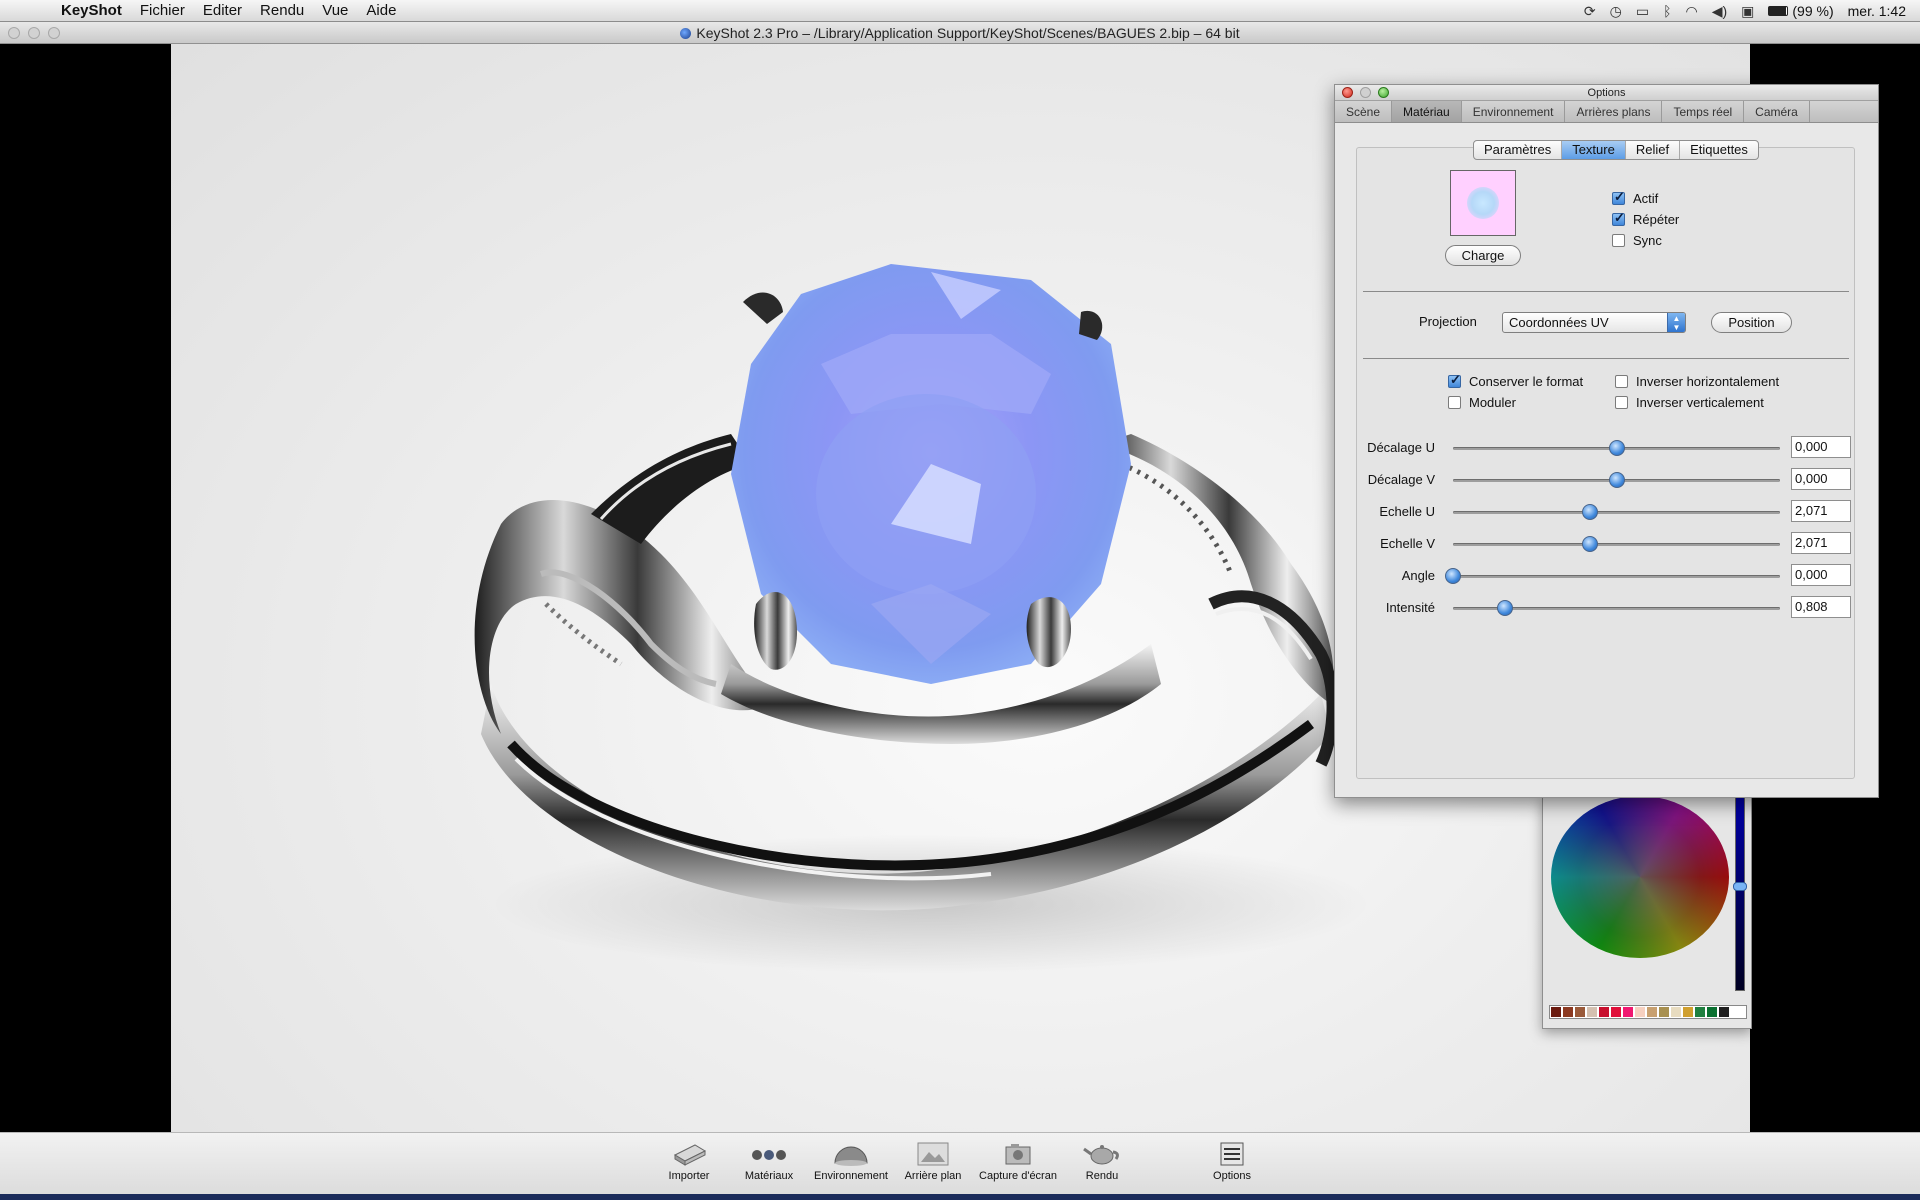 The height and width of the screenshot is (1200, 1920). I want to click on tab-arrieres-plans: Arrières plans, so click(1614, 111).